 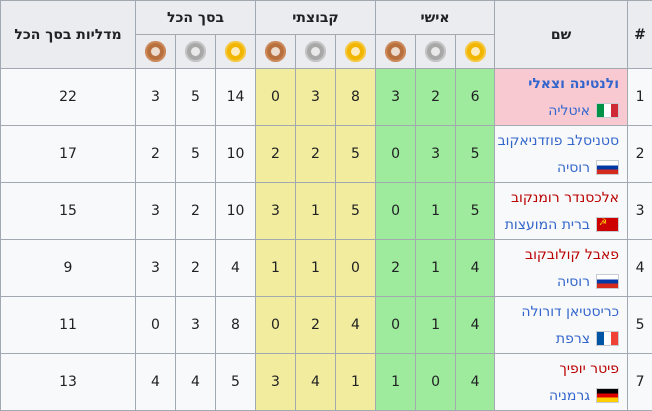 I want to click on table-row: 4פאבל קולובקוברוסיה4120114239, so click(x=326, y=268).